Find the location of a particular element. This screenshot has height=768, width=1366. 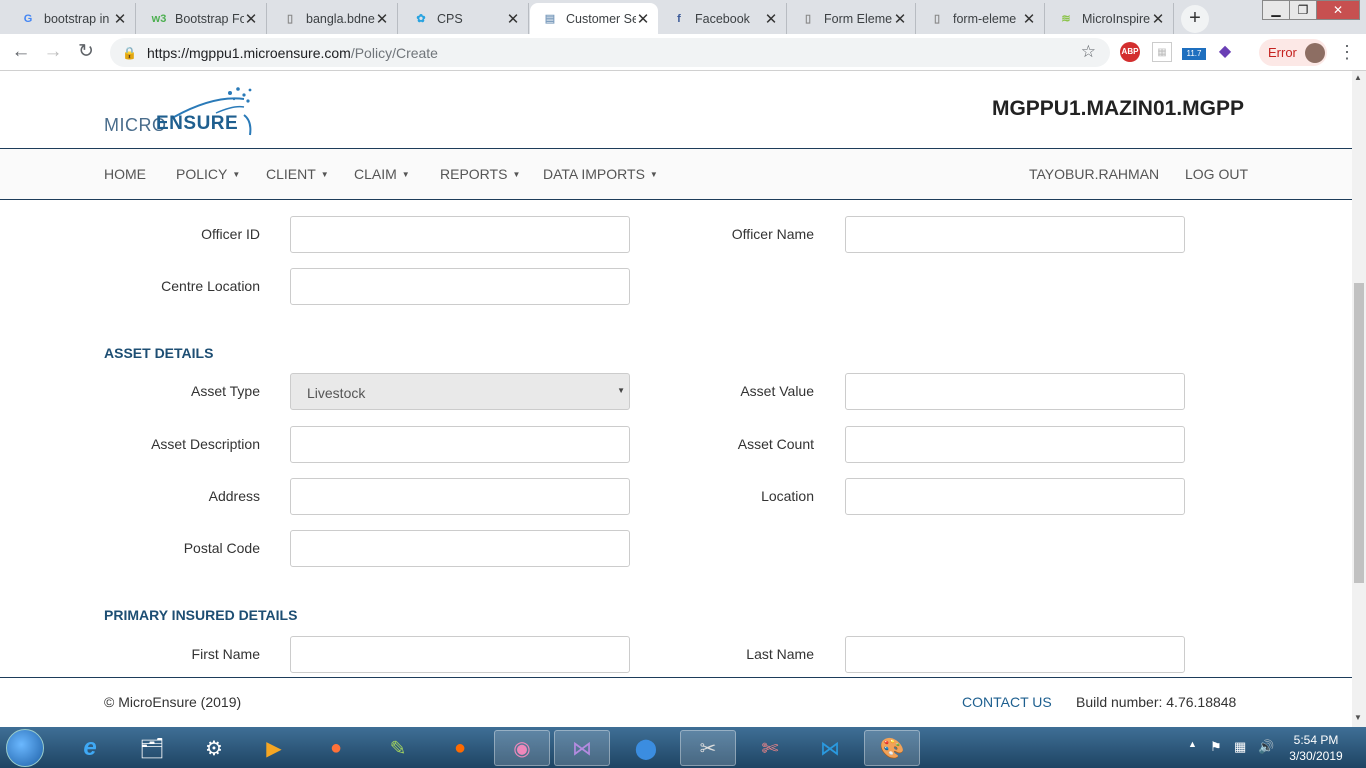

volume-icon: 🔊 is located at coordinates (1266, 747).